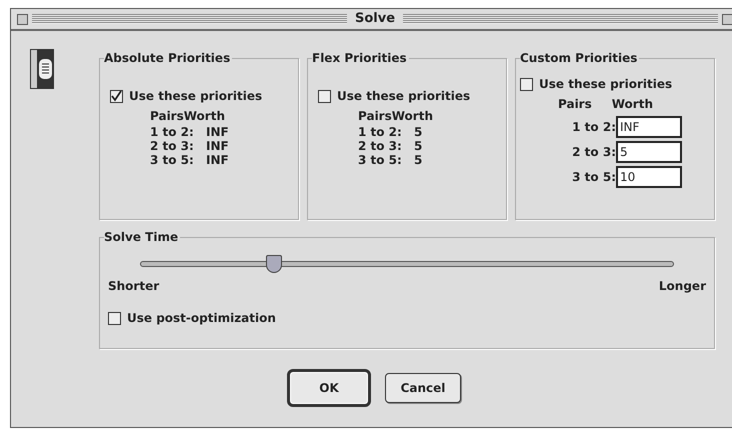 Image resolution: width=732 pixels, height=430 pixels. I want to click on window-title: Solve, so click(375, 19).